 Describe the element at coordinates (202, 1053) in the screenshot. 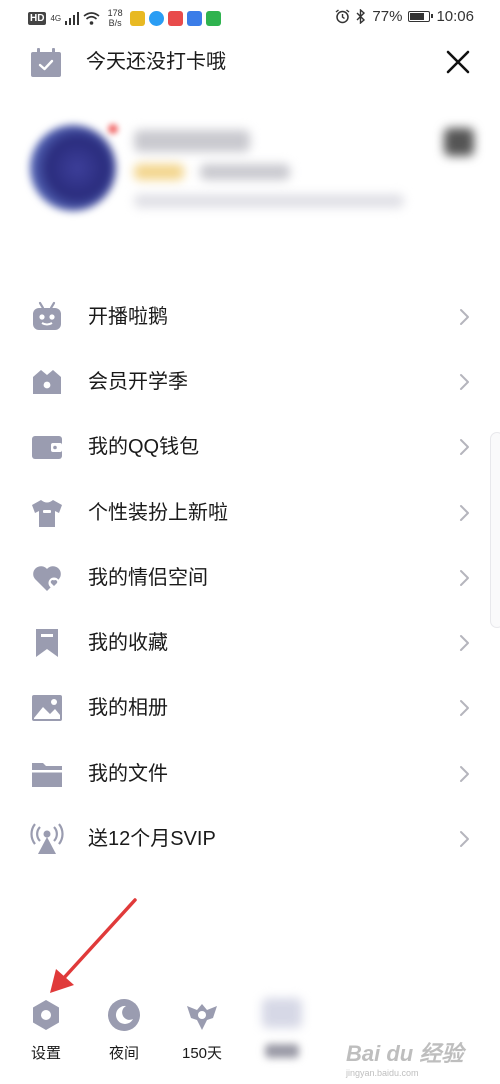

I see `days-label: 150天` at that location.